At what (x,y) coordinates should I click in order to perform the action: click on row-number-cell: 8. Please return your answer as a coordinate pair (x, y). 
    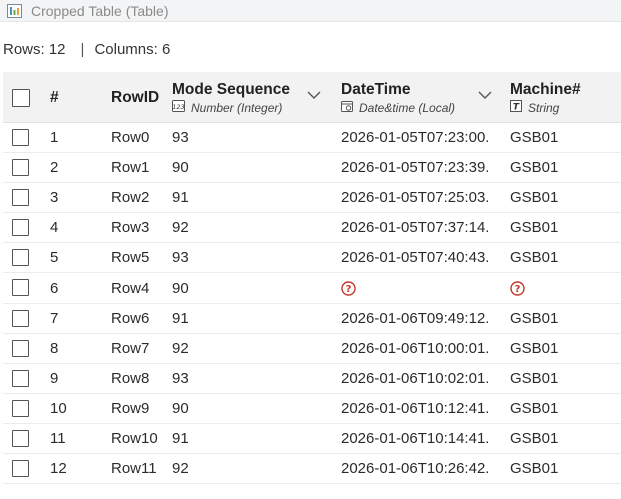
    Looking at the image, I should click on (54, 348).